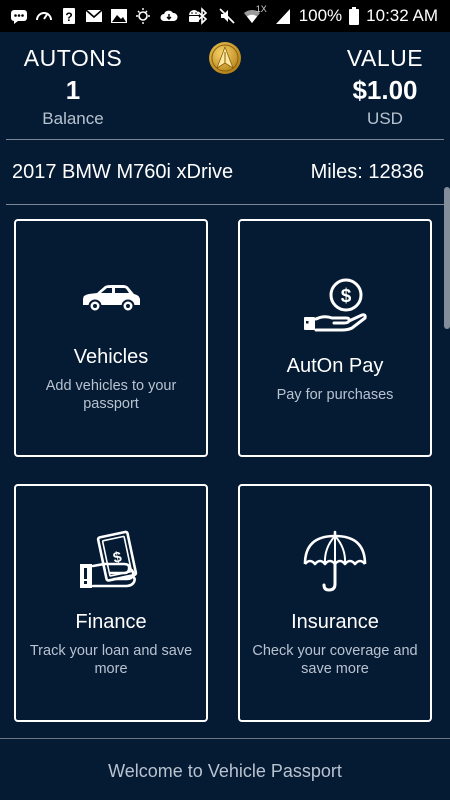 The width and height of the screenshot is (450, 800). I want to click on footer-banner: Welcome to Vehicle Passport, so click(225, 769).